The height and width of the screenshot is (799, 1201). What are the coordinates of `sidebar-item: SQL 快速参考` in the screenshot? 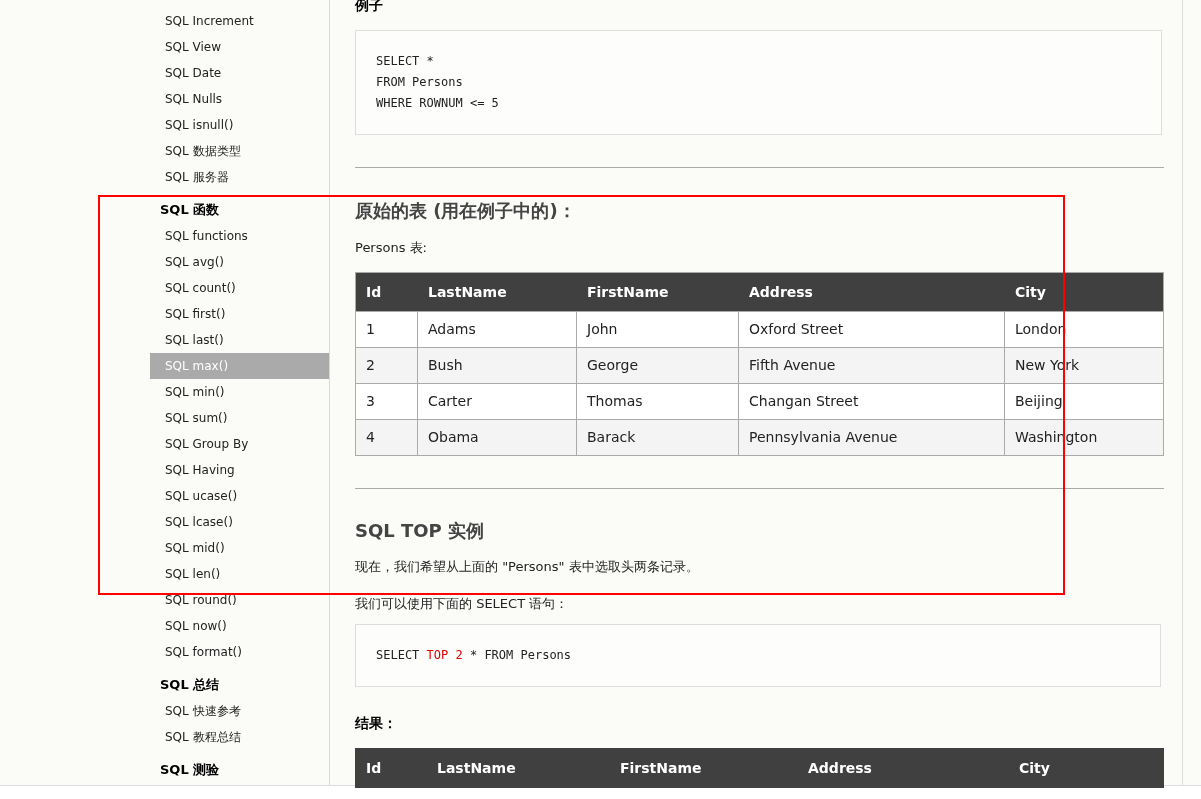 It's located at (239, 711).